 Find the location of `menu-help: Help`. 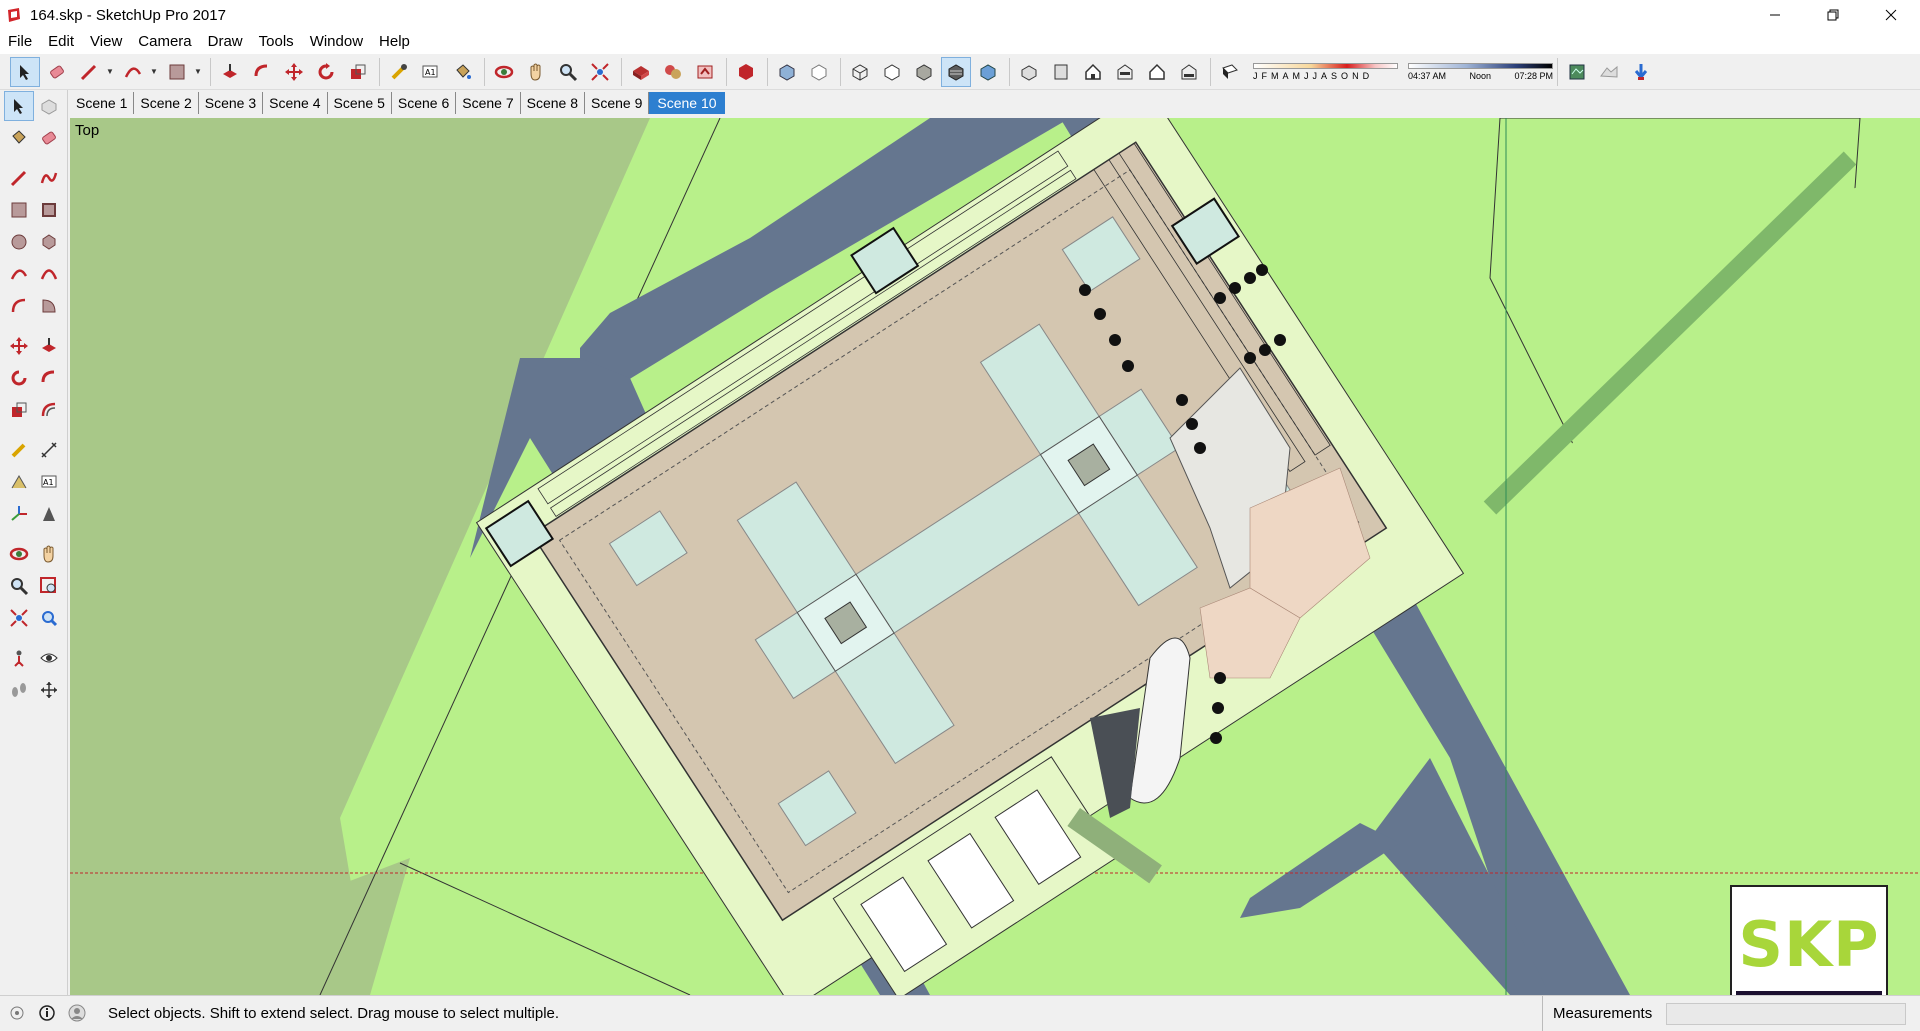

menu-help: Help is located at coordinates (394, 42).